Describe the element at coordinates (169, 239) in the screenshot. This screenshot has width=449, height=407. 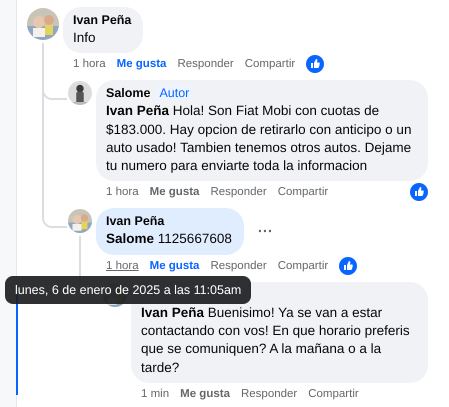
I see `comment-text: Salome 1125667608` at that location.